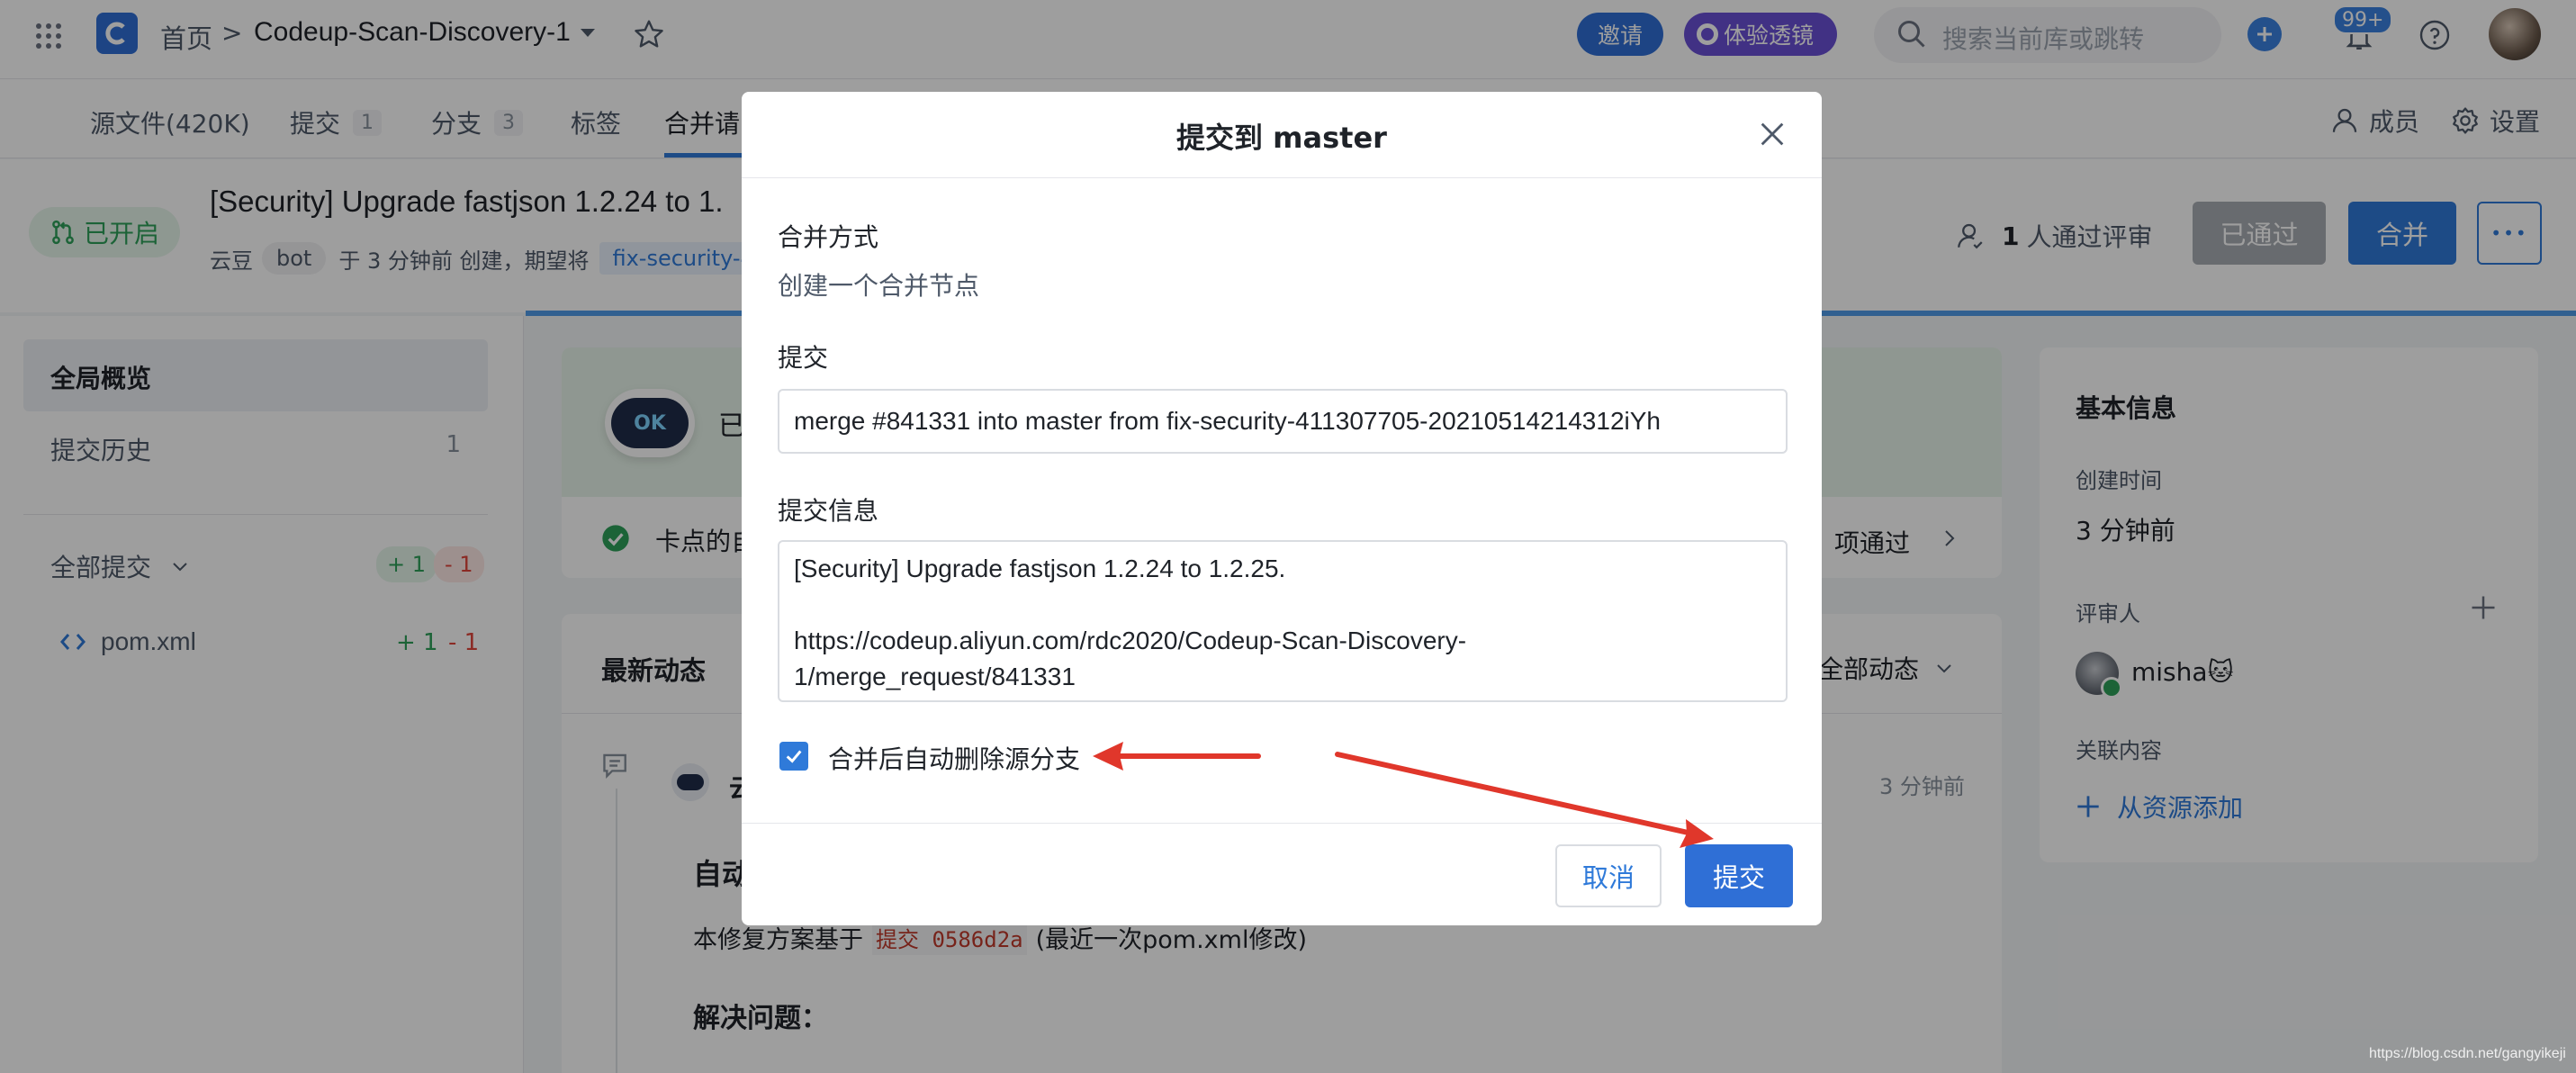 The width and height of the screenshot is (2576, 1073). I want to click on annotation-arrows, so click(1403, 795).